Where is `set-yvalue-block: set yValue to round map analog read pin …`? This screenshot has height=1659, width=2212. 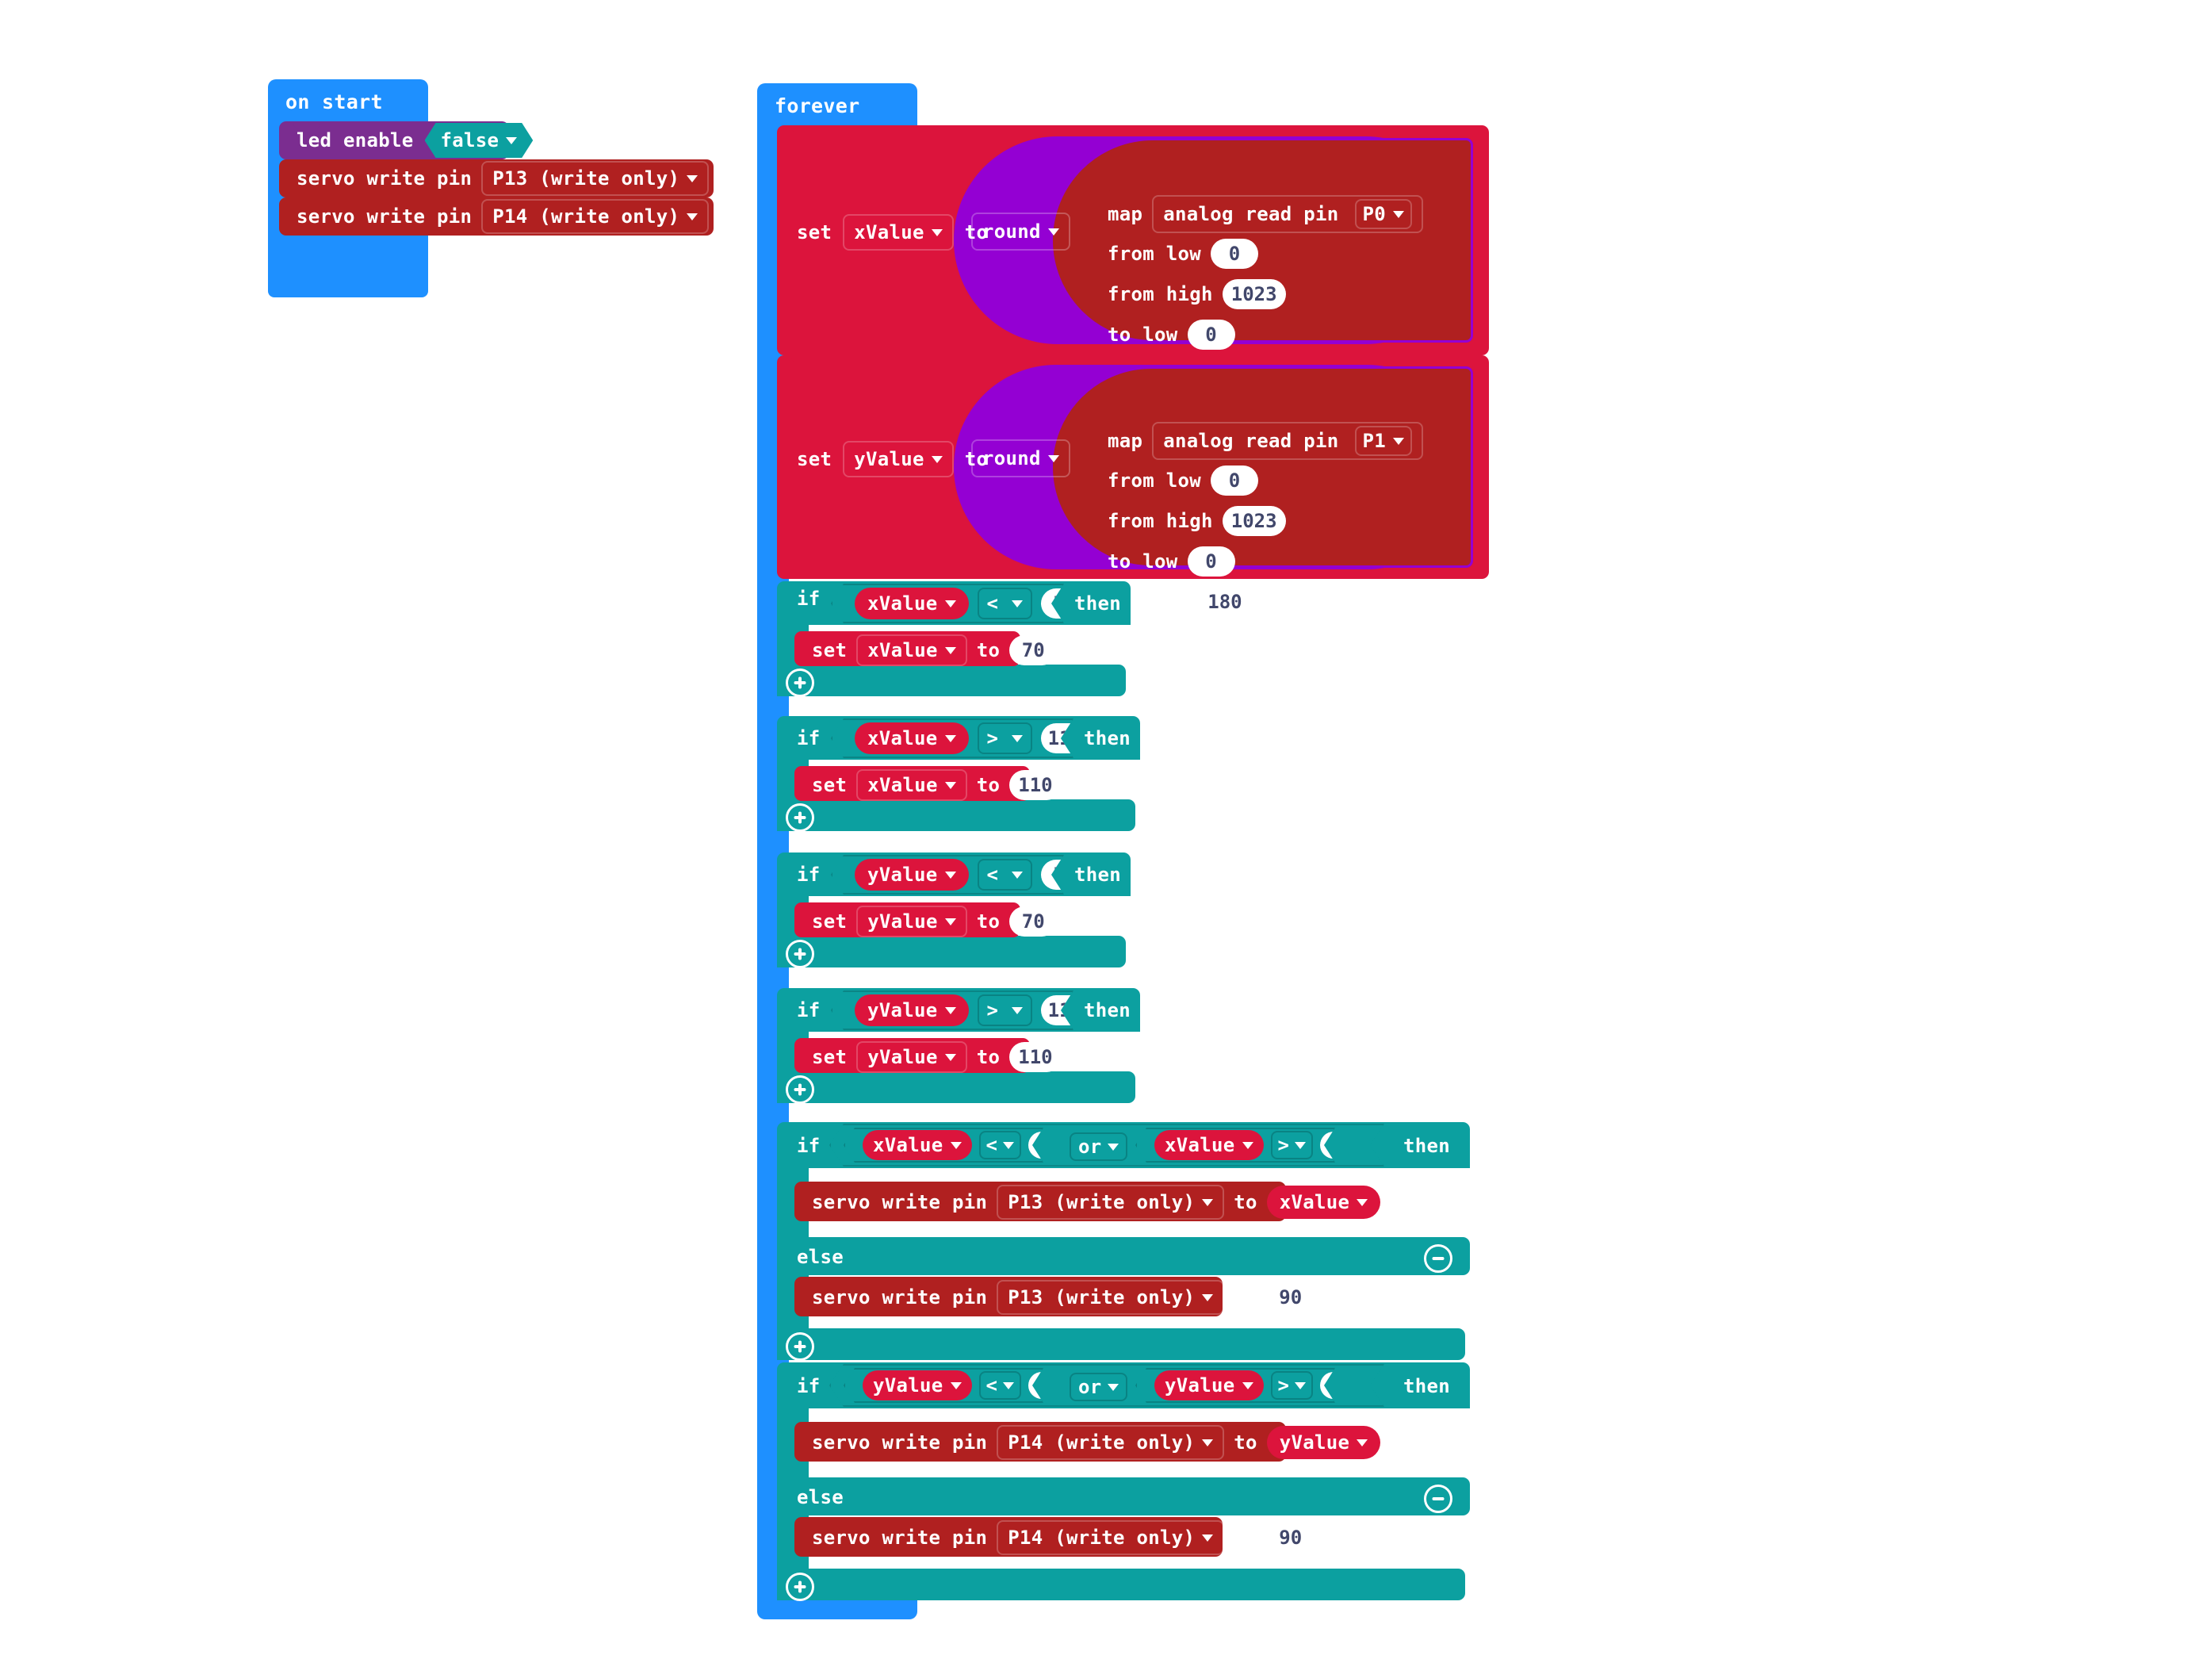
set-yvalue-block: set yValue to round map analog read pin … is located at coordinates (1133, 486).